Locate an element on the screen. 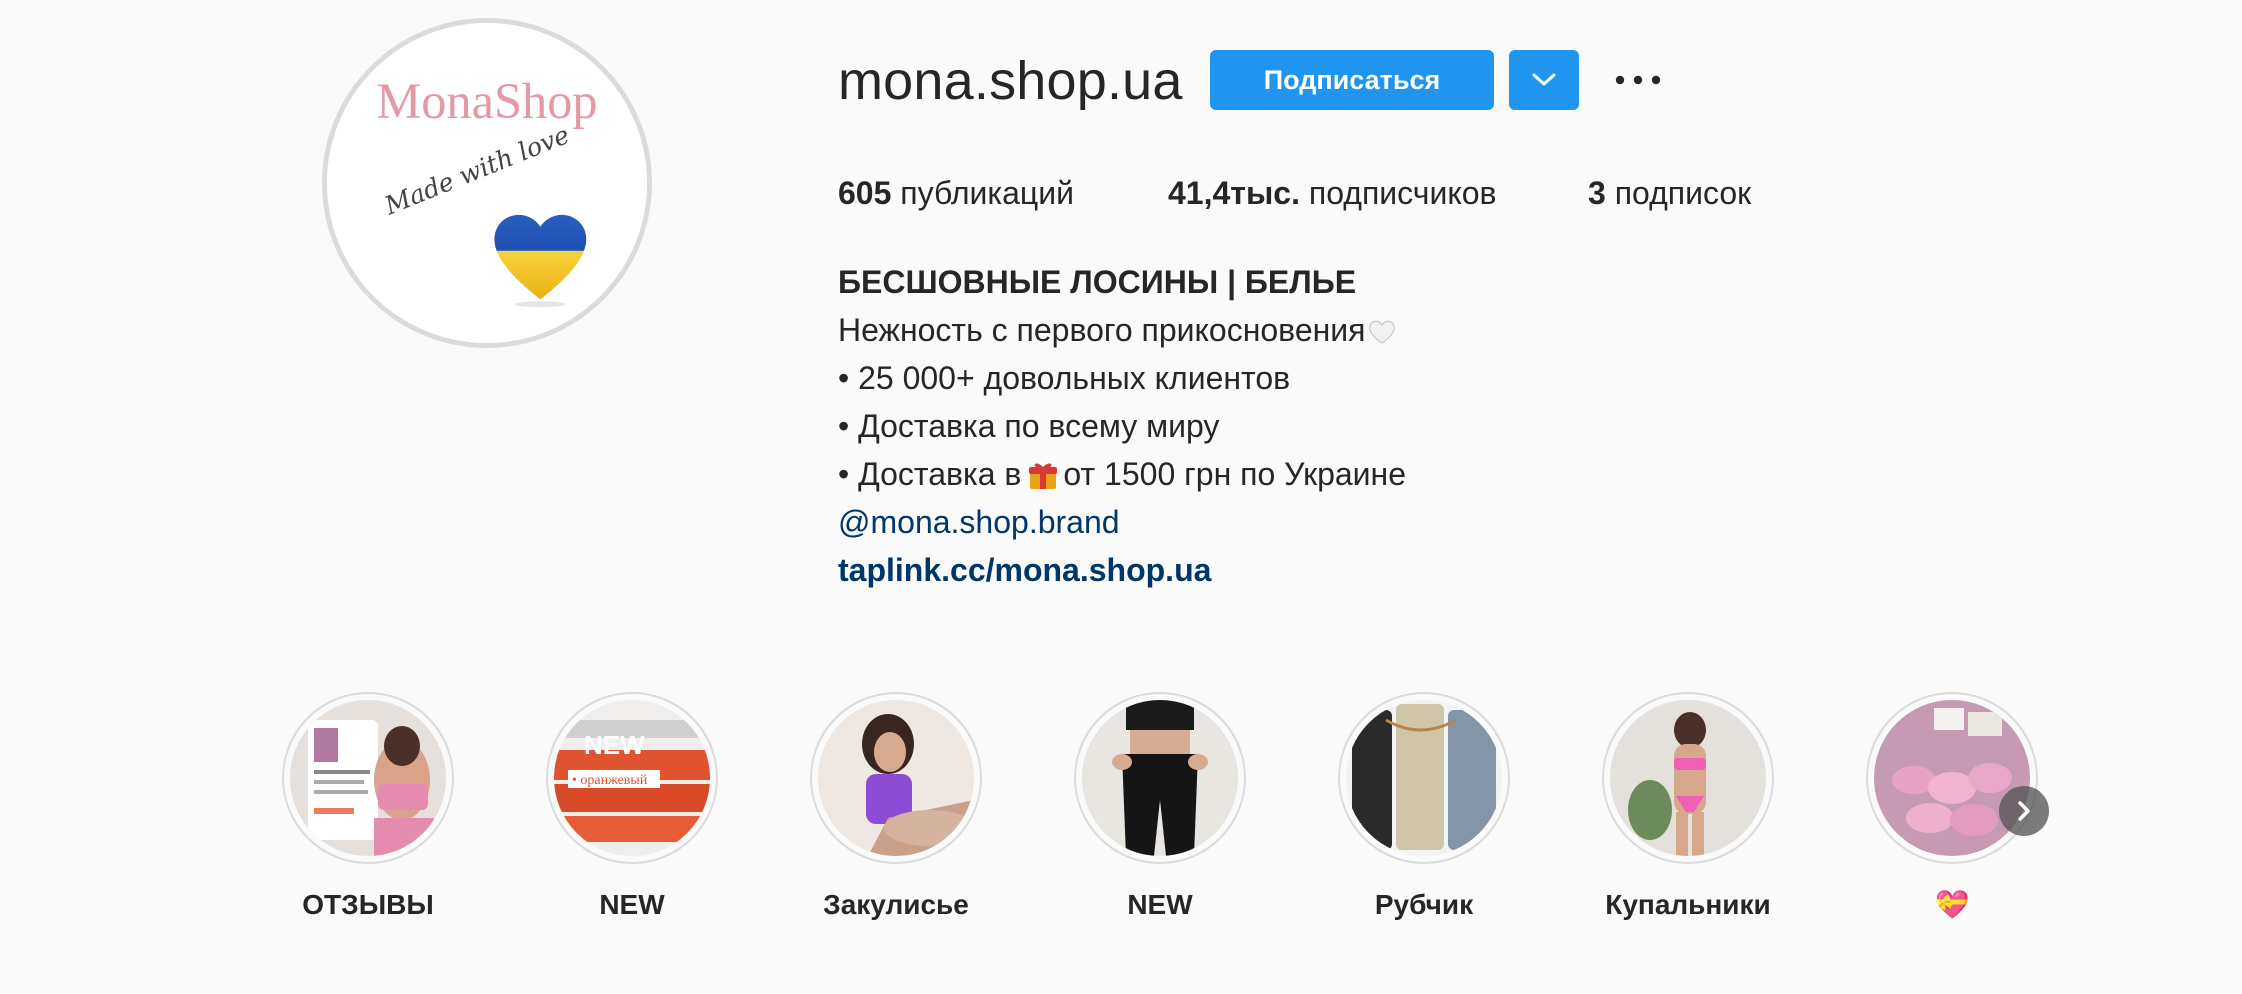 The width and height of the screenshot is (2242, 994). profile-username: mona.shop.ua is located at coordinates (1010, 81).